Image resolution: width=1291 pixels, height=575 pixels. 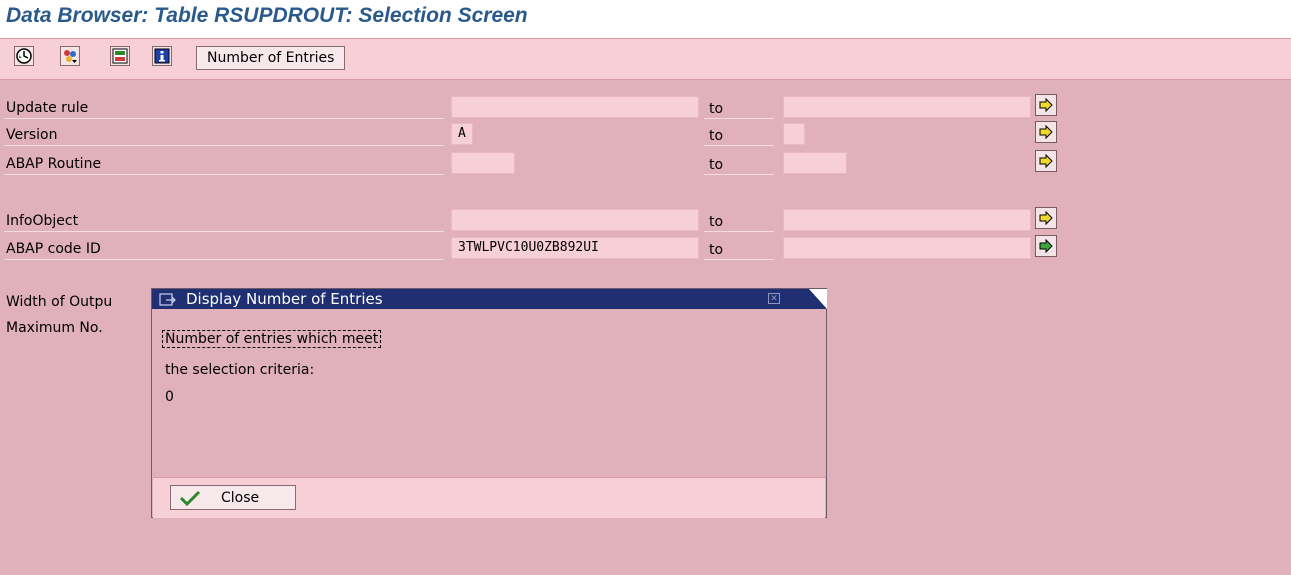 What do you see at coordinates (32, 135) in the screenshot?
I see `field-label: Version` at bounding box center [32, 135].